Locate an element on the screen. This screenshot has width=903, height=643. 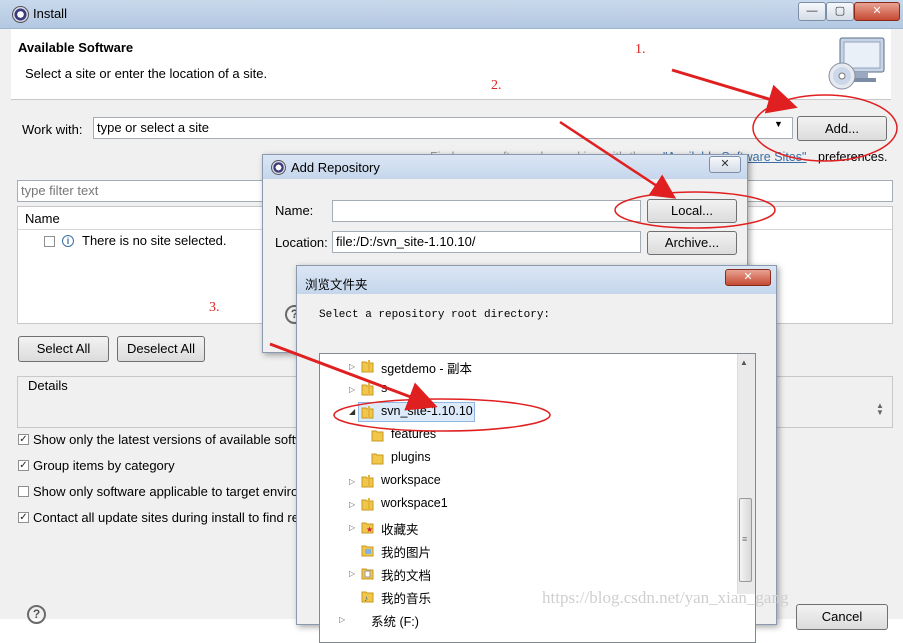
annotation-ellipse-folder is located at coordinates (442, 415).